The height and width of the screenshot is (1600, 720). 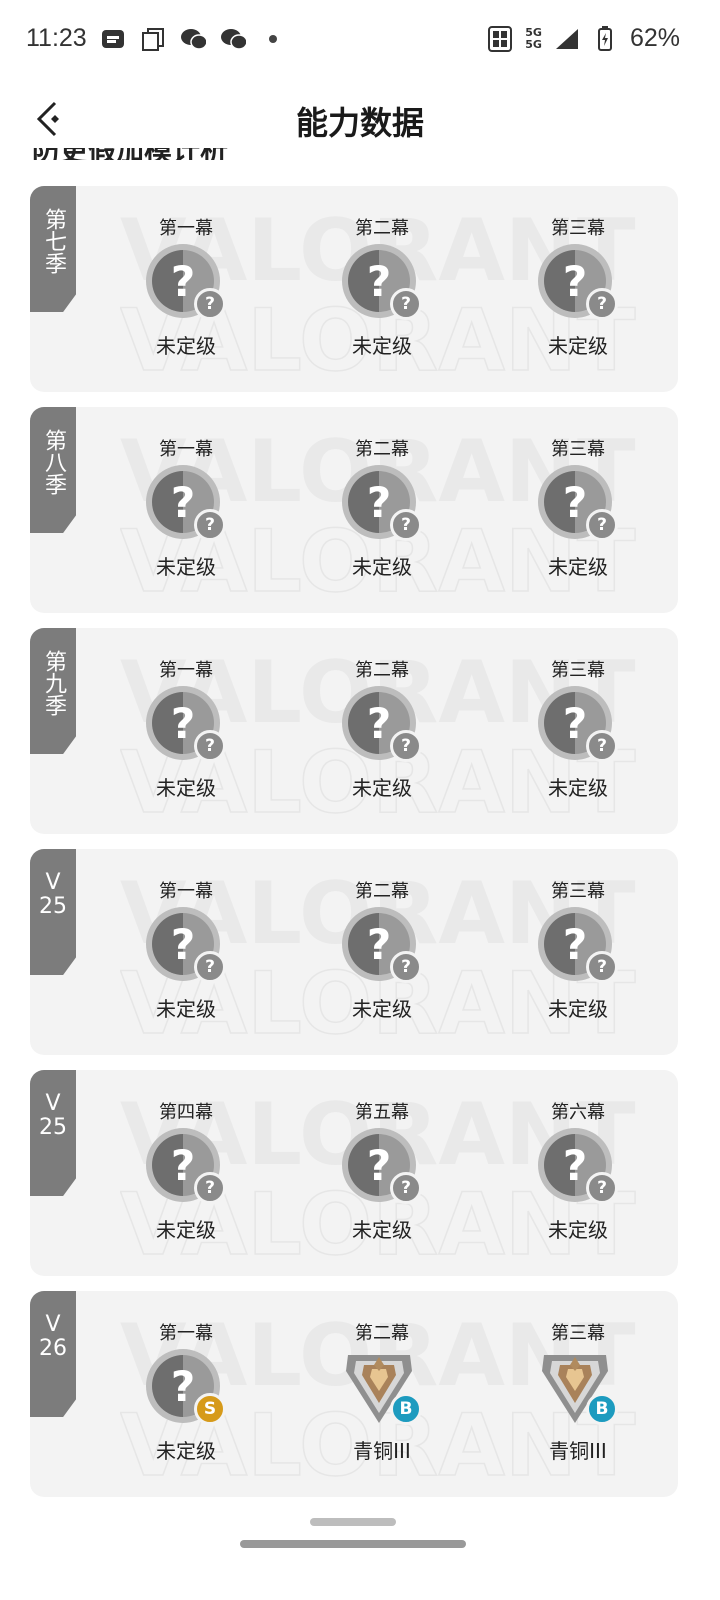 I want to click on page-header: 能力数据, so click(x=360, y=119).